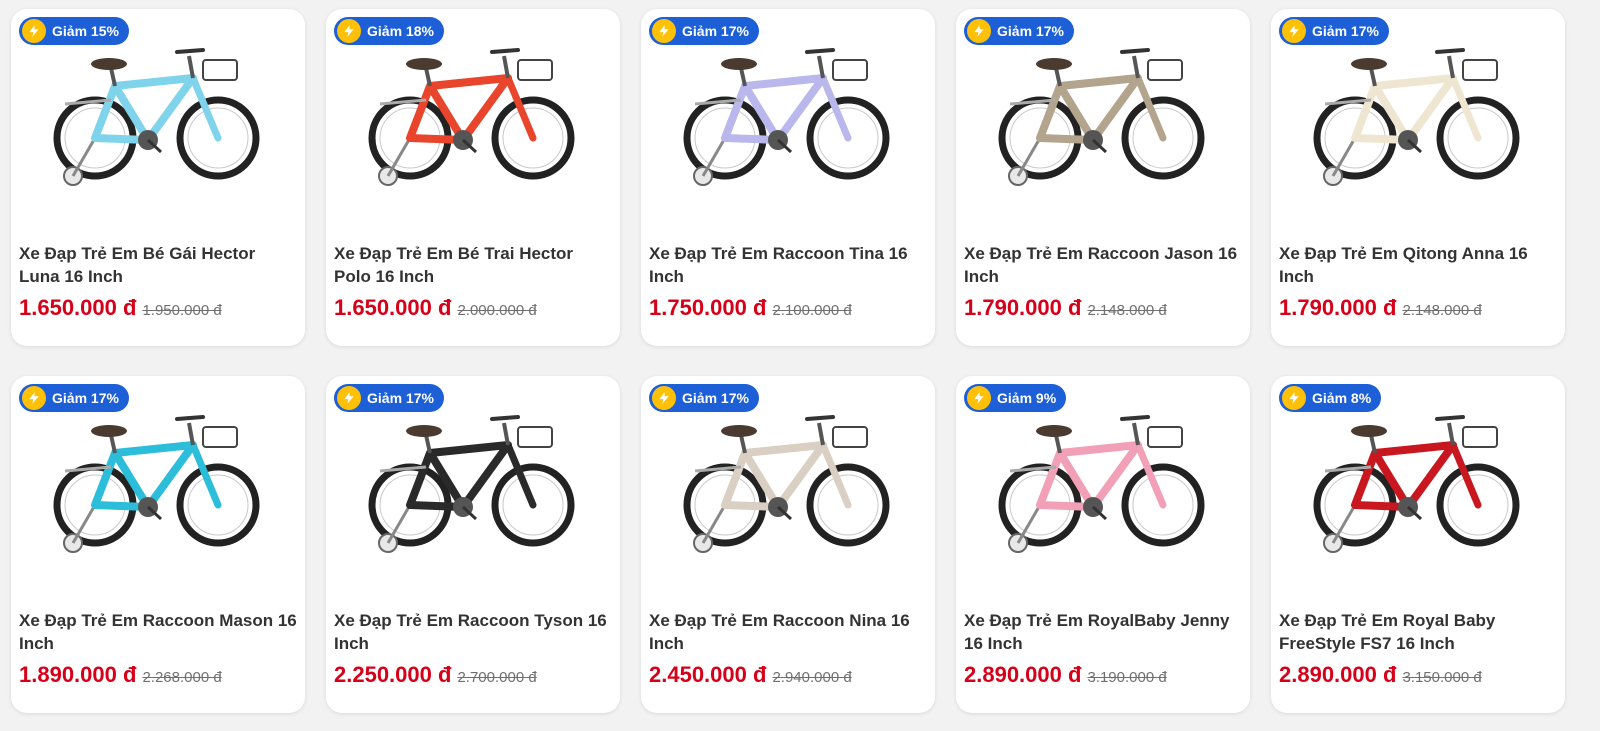 This screenshot has height=731, width=1600. What do you see at coordinates (474, 632) in the screenshot?
I see `product-name: Xe Đạp Trẻ Em Raccoon Tyson 16 Inch` at bounding box center [474, 632].